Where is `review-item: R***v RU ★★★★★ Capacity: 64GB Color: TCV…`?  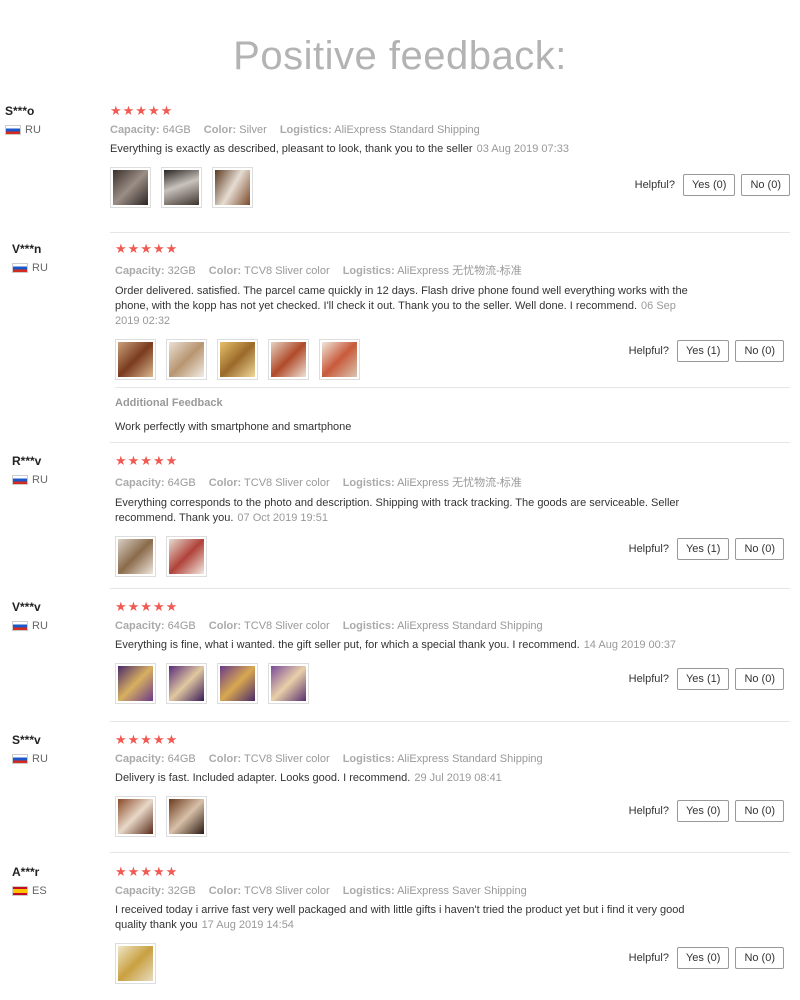 review-item: R***v RU ★★★★★ Capacity: 64GB Color: TCV… is located at coordinates (400, 519).